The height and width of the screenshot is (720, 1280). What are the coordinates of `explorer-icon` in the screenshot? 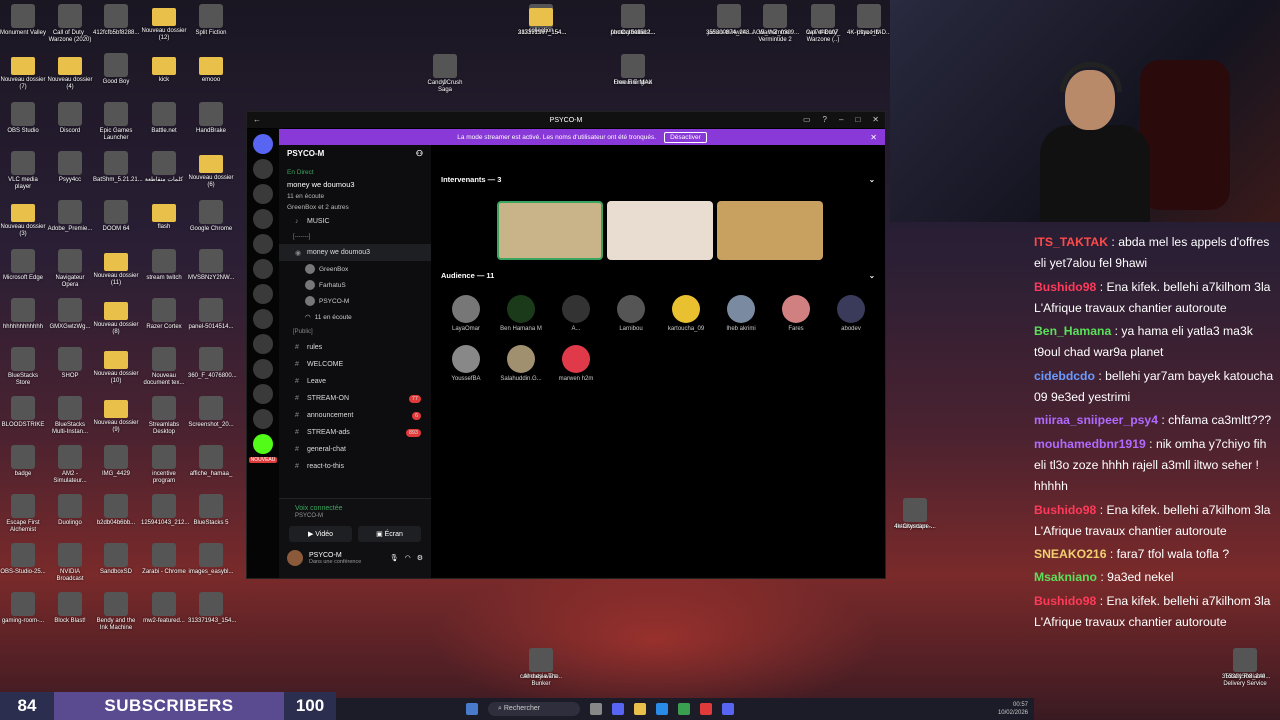 It's located at (640, 709).